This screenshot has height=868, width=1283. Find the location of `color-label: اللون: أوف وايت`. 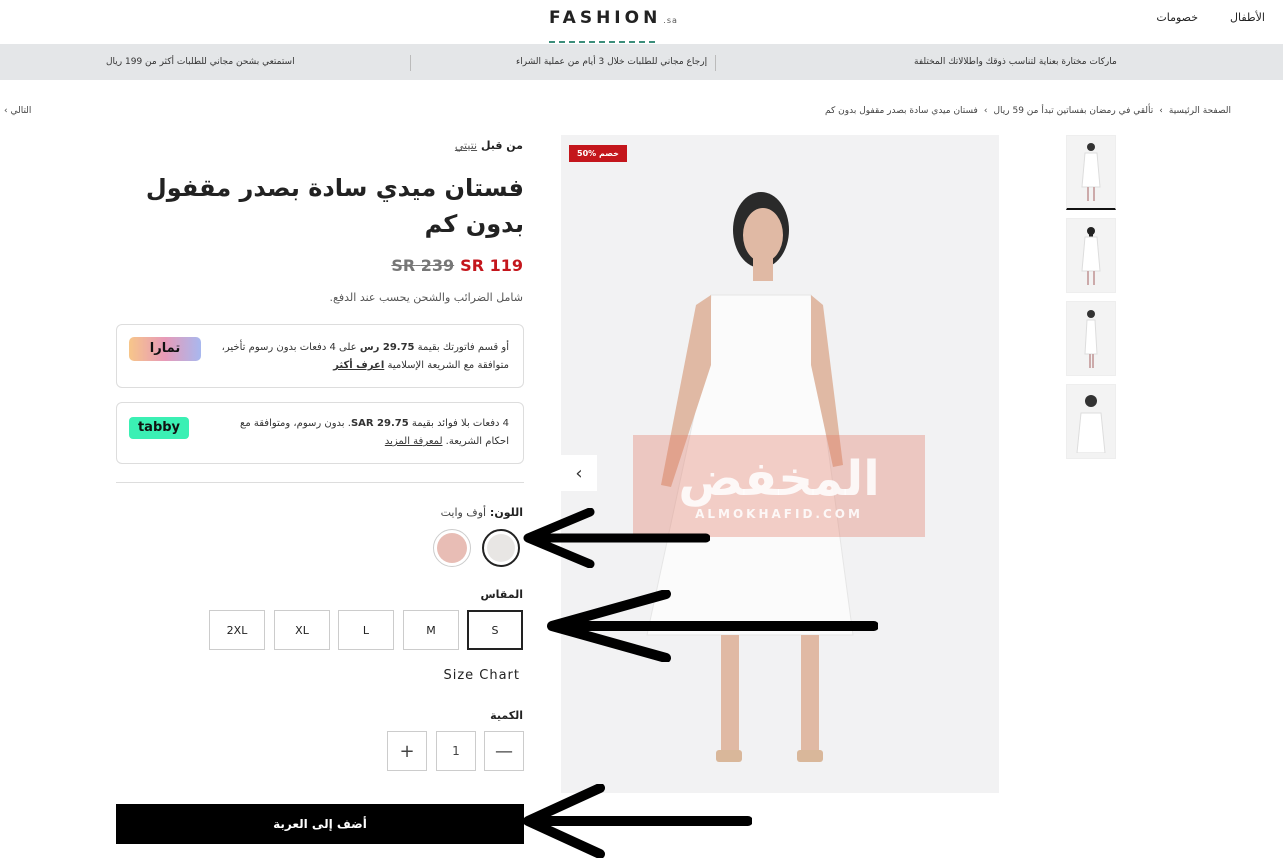

color-label: اللون: أوف وايت is located at coordinates (481, 512).